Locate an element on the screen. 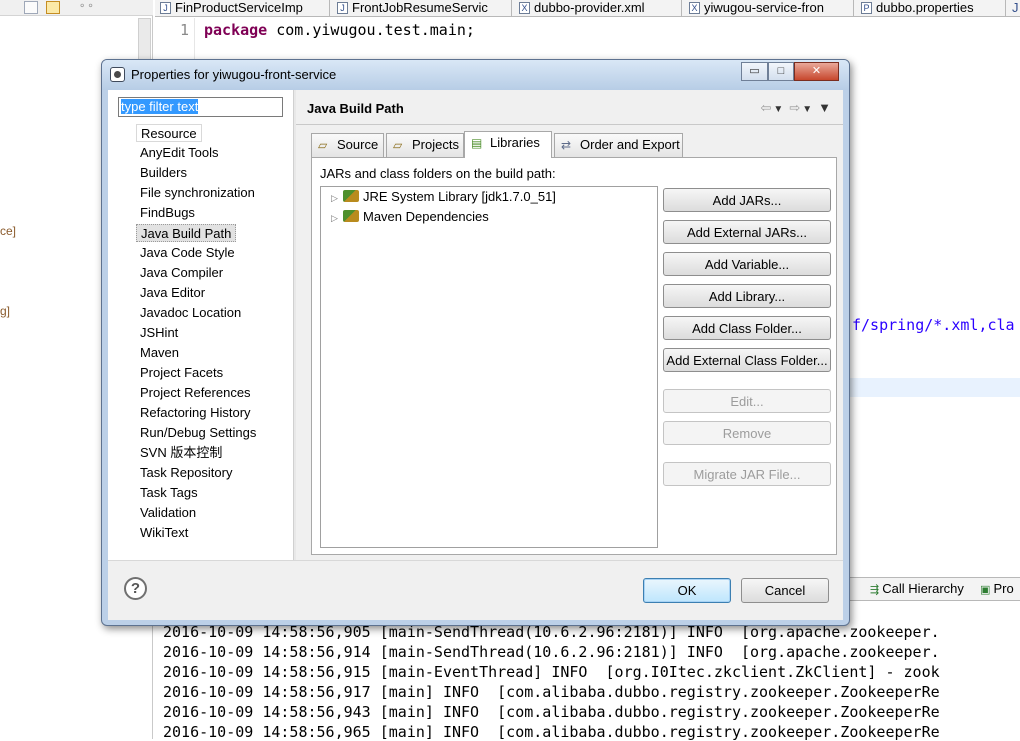  nav-item: Maven is located at coordinates (159, 353).